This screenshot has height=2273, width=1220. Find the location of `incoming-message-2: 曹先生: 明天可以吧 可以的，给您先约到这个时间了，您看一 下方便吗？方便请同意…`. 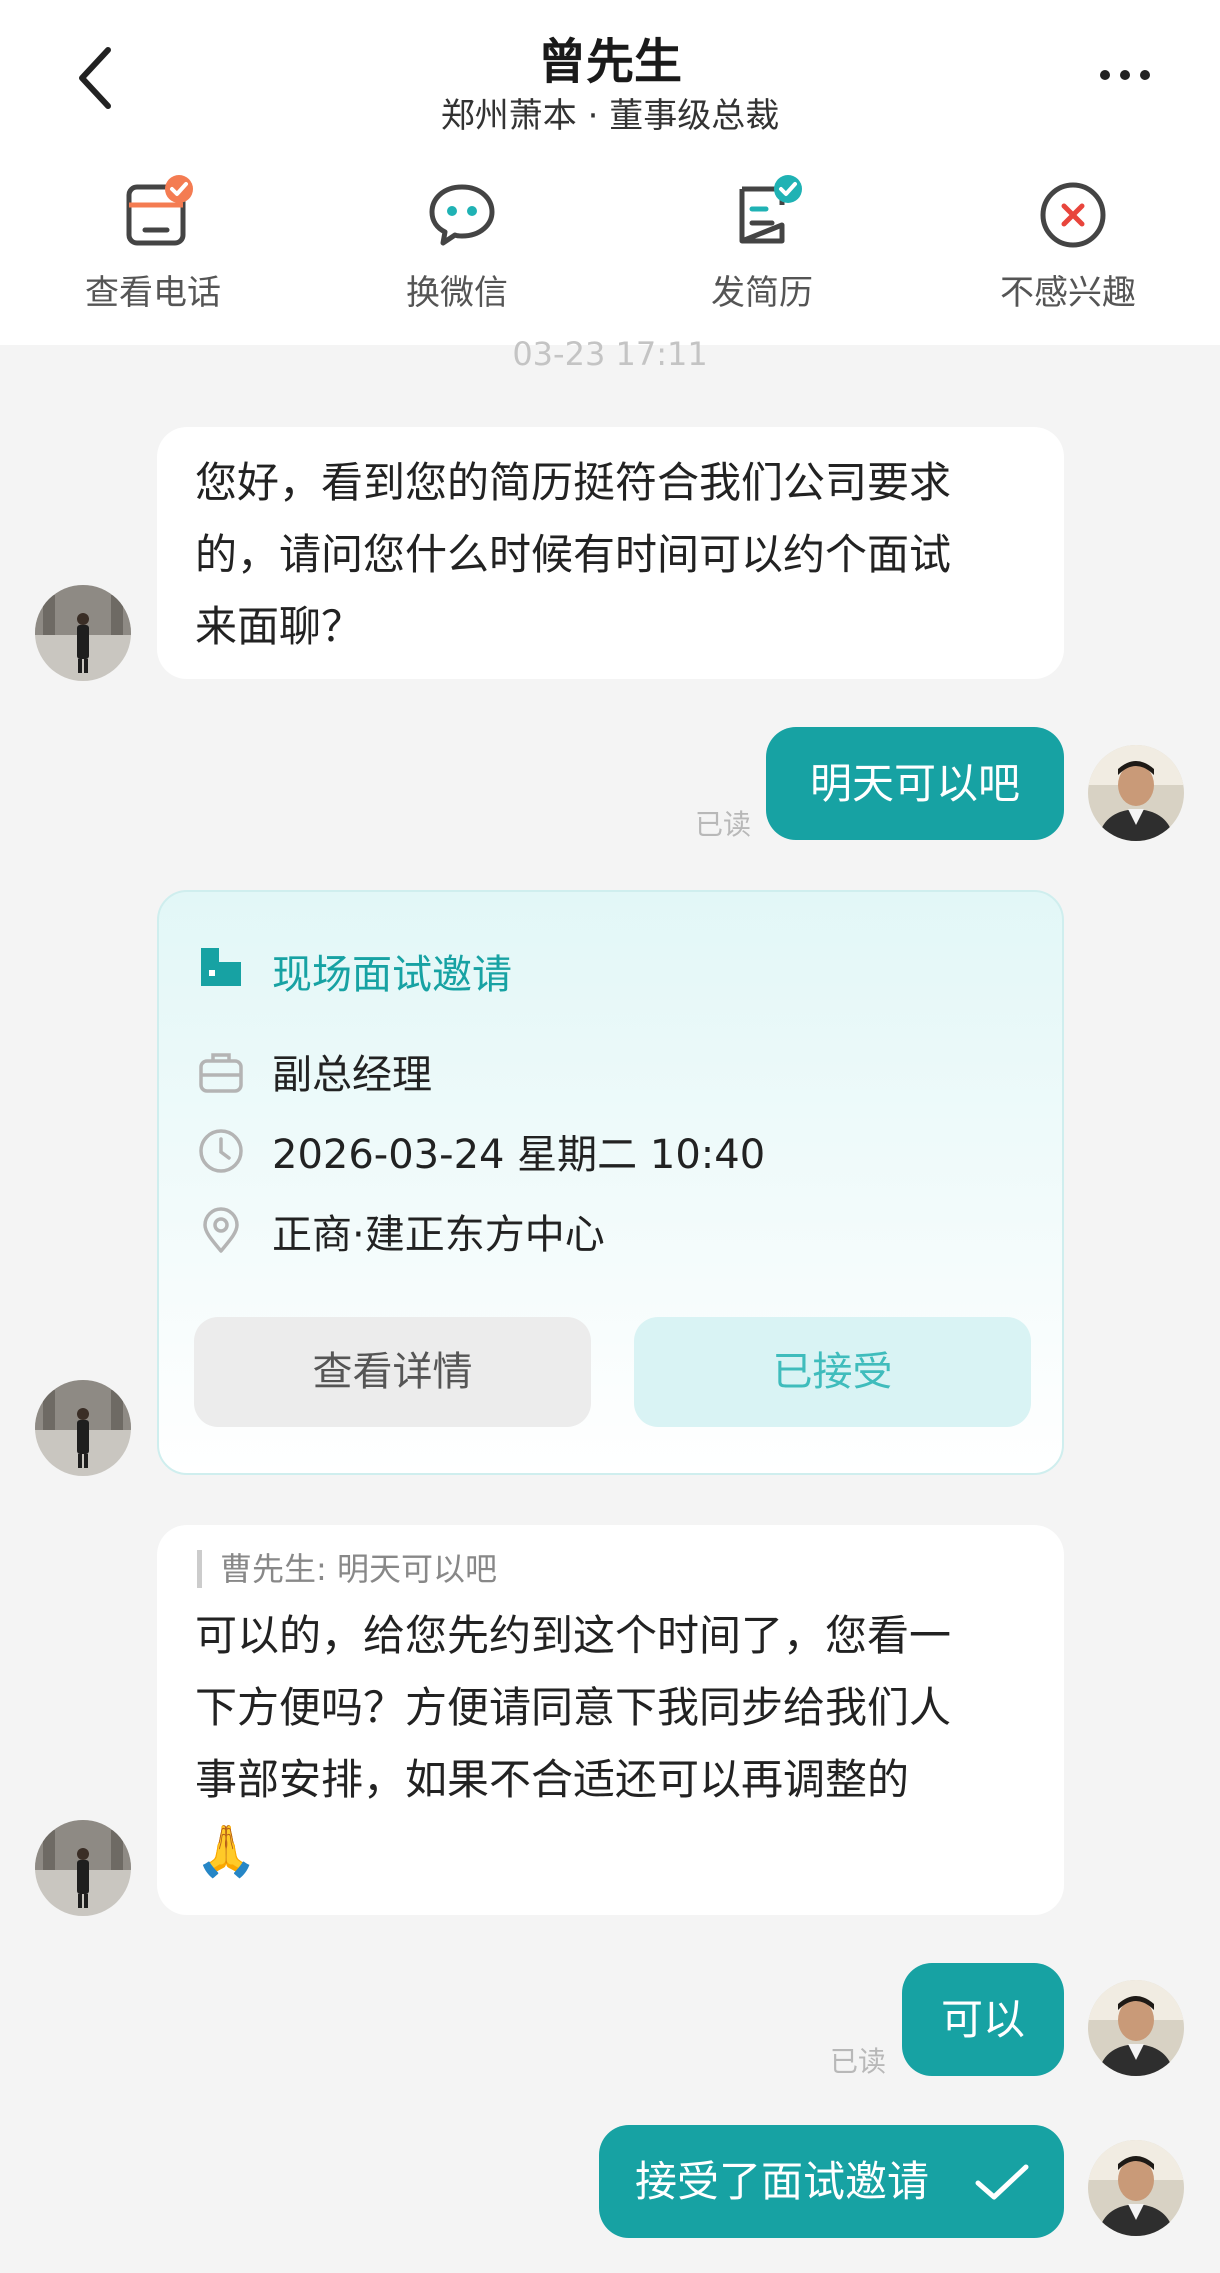

incoming-message-2: 曹先生: 明天可以吧 可以的，给您先约到这个时间了，您看一 下方便吗？方便请同意… is located at coordinates (610, 1720).